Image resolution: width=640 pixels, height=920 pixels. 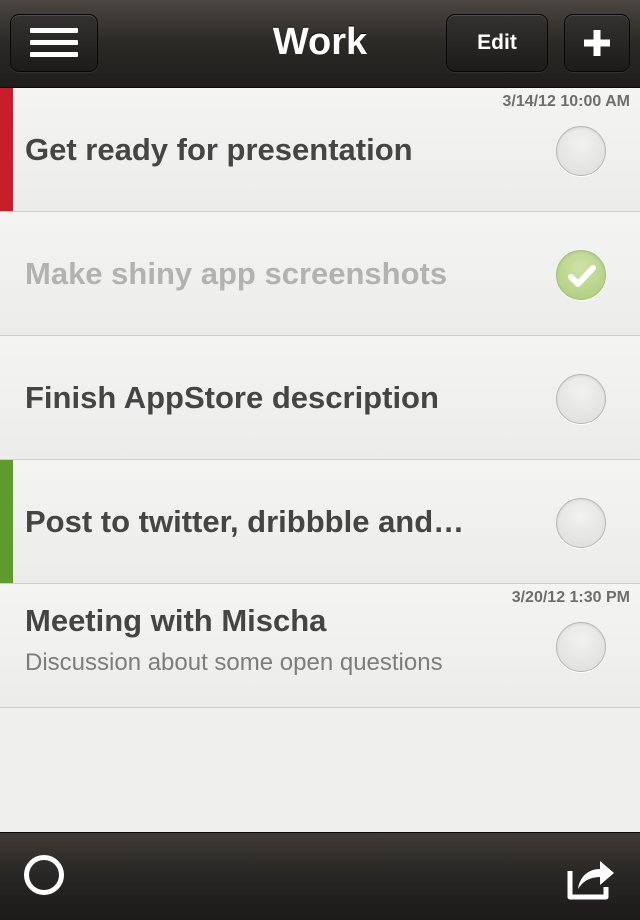 I want to click on checkmark-icon, so click(x=582, y=276).